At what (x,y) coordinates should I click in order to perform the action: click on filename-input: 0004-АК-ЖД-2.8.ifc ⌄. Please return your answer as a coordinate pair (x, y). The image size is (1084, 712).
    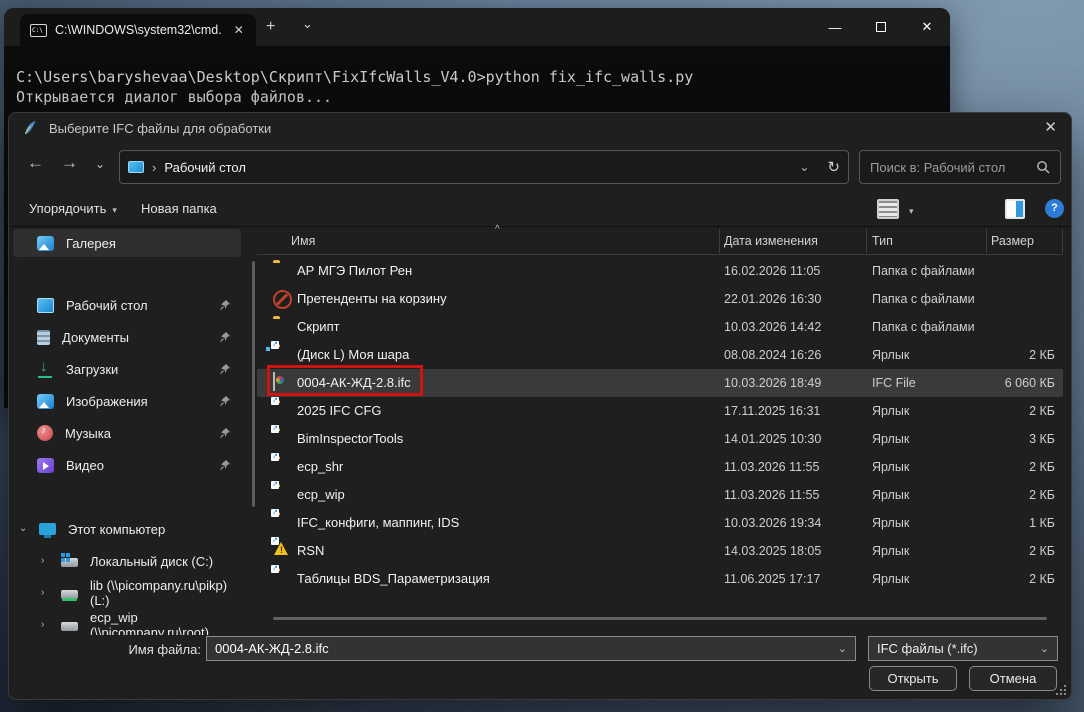
    Looking at the image, I should click on (531, 648).